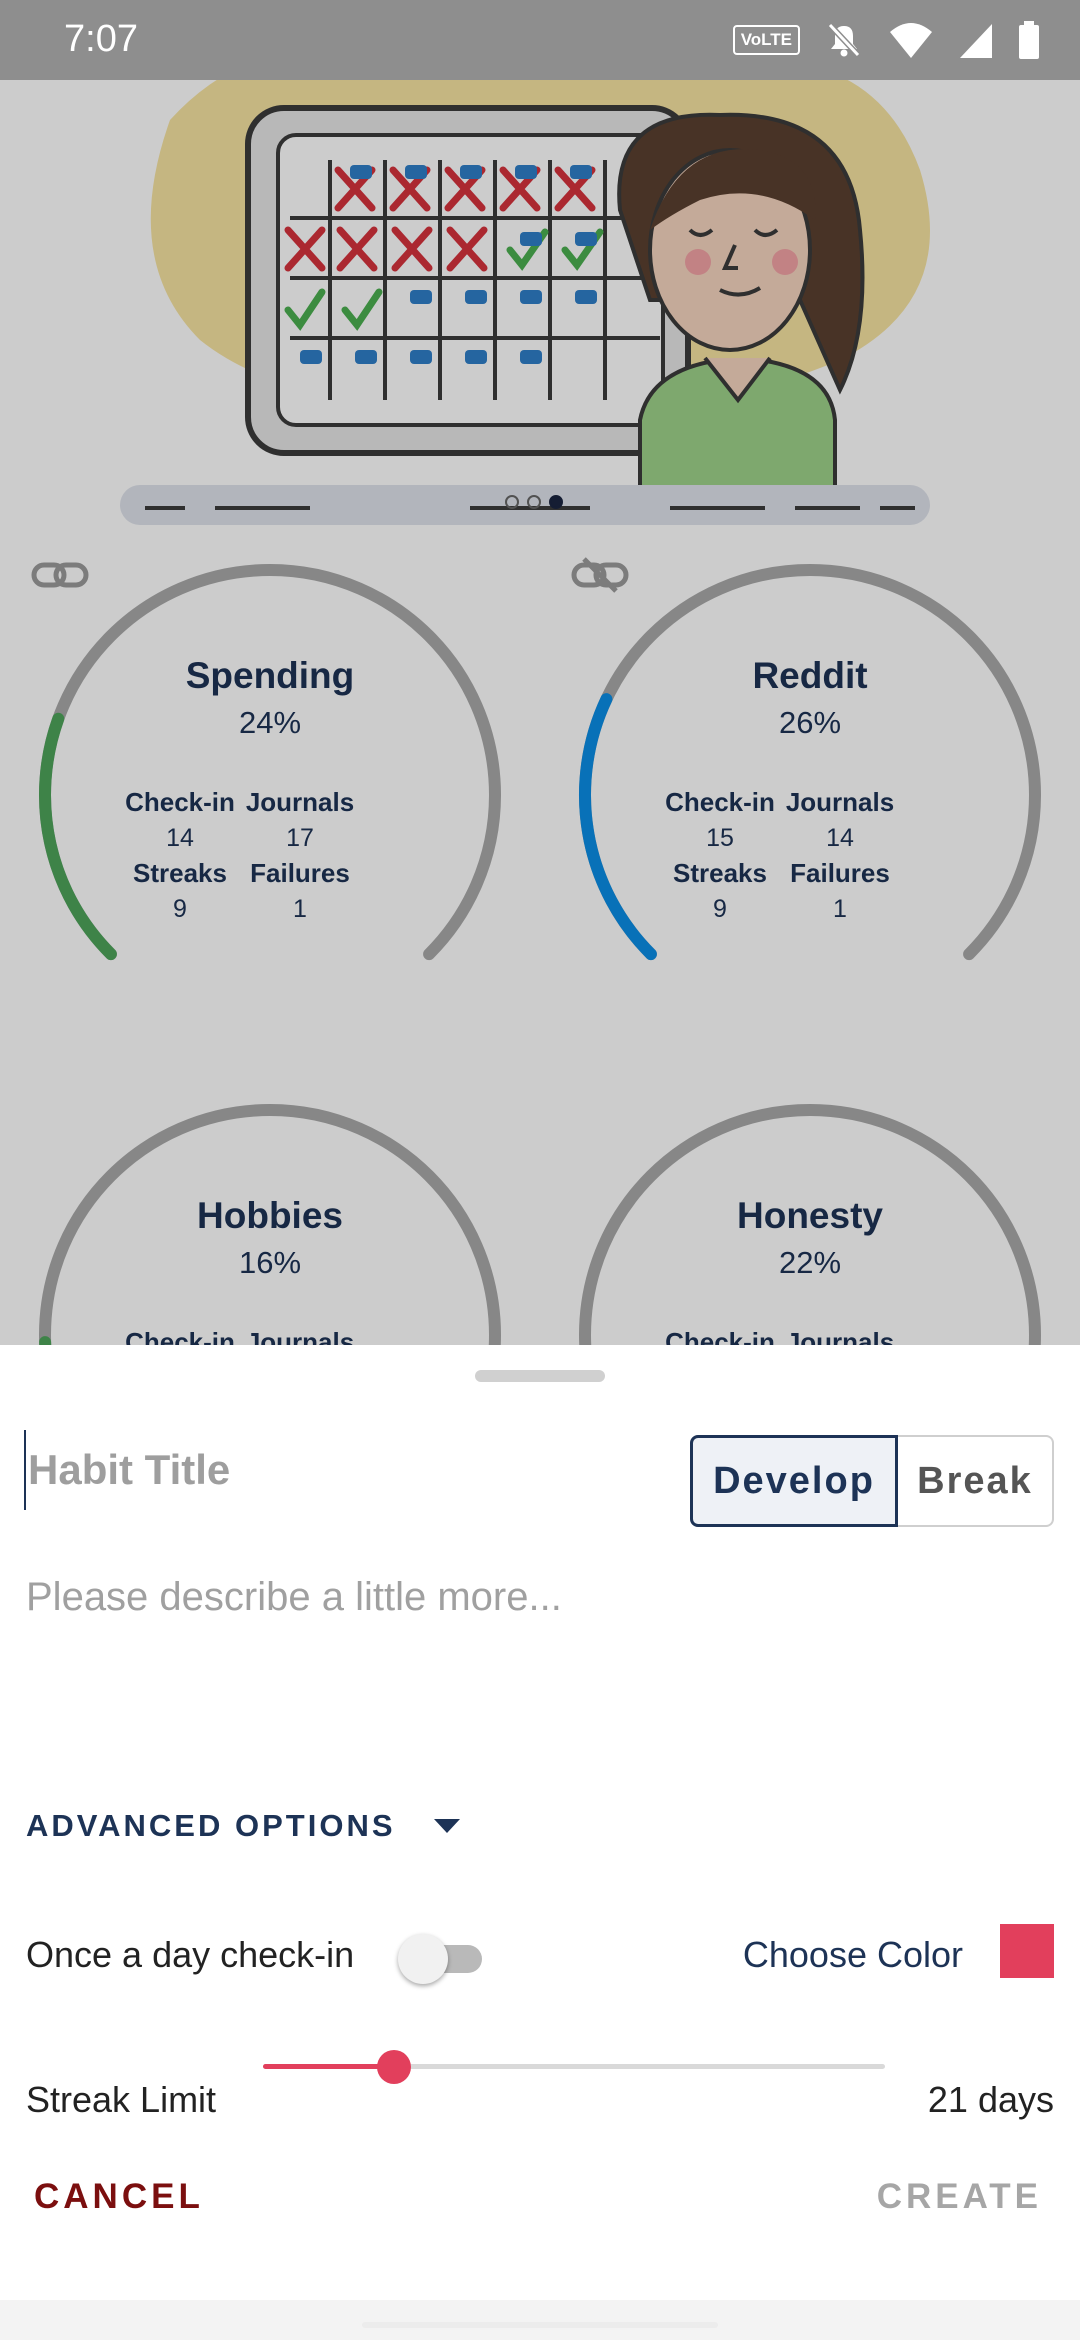  I want to click on mute-icon, so click(844, 40).